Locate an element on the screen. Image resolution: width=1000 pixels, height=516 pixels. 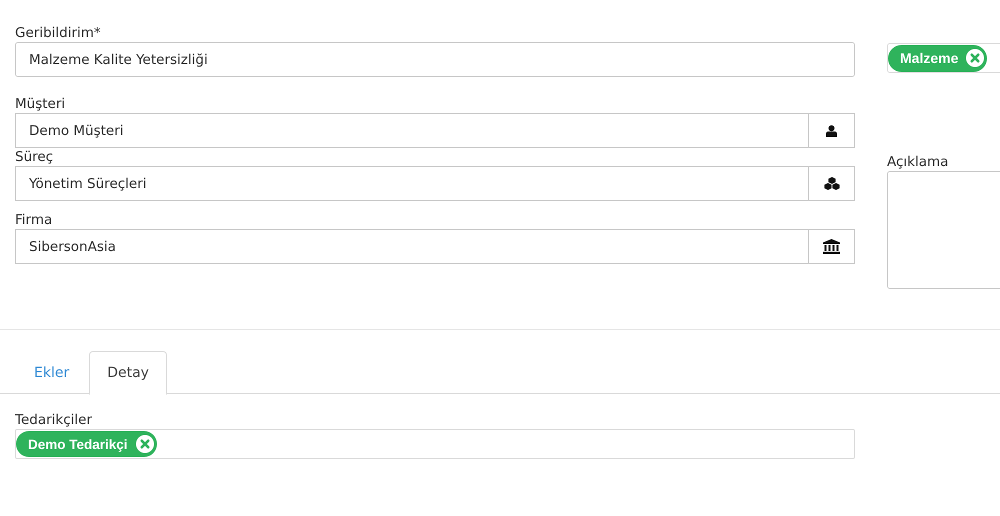
bank-icon is located at coordinates (831, 246).